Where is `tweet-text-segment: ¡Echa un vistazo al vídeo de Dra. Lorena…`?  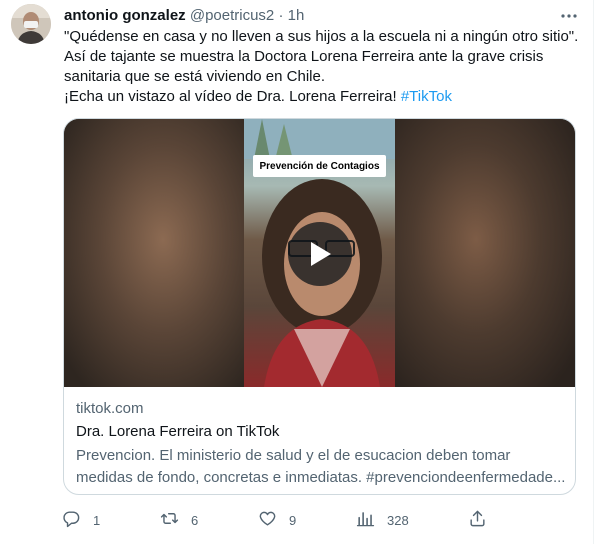 tweet-text-segment: ¡Echa un vistazo al vídeo de Dra. Lorena… is located at coordinates (232, 96).